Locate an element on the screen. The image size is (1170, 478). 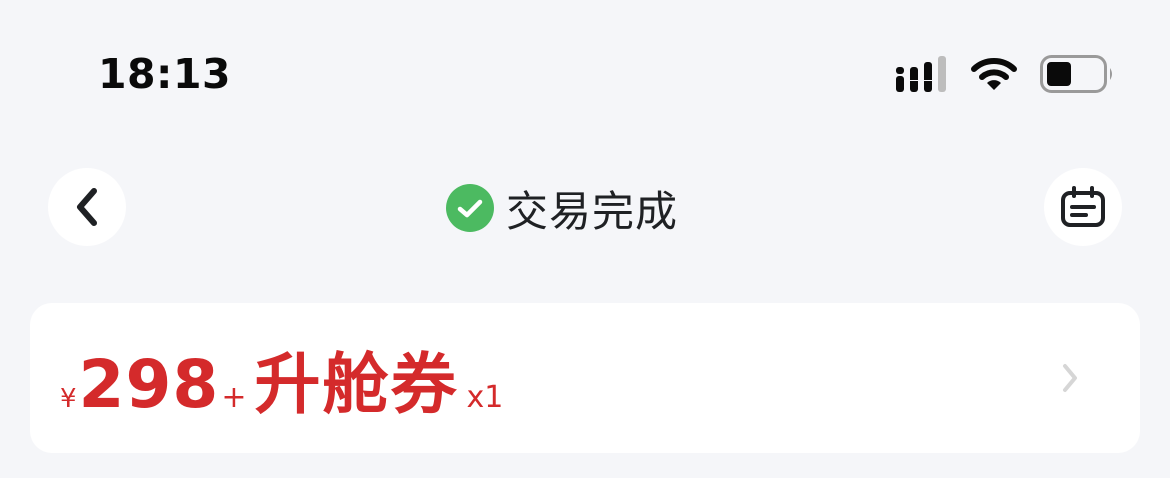
wifi-icon is located at coordinates (994, 74).